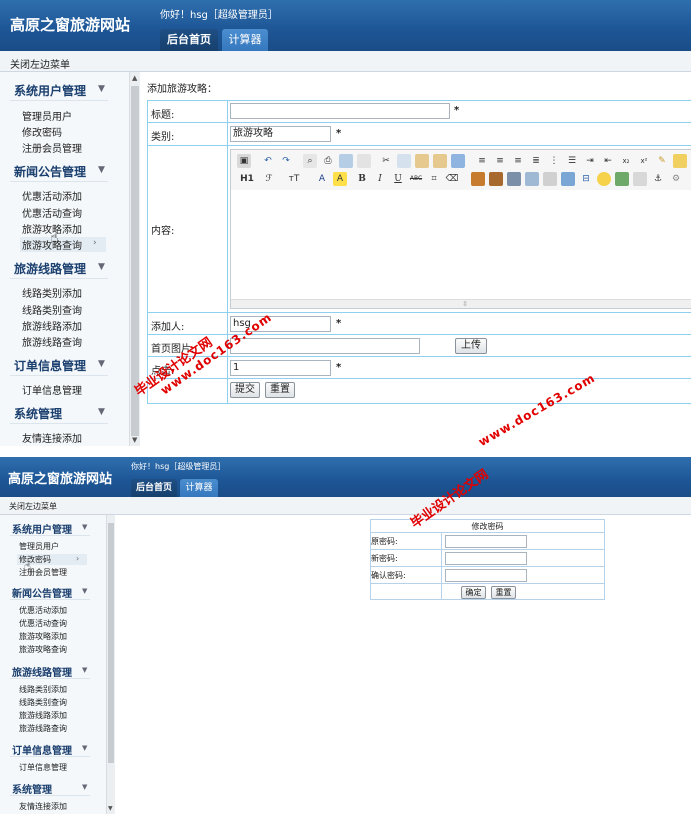 This screenshot has height=814, width=691. I want to click on bold-icon: B, so click(362, 179).